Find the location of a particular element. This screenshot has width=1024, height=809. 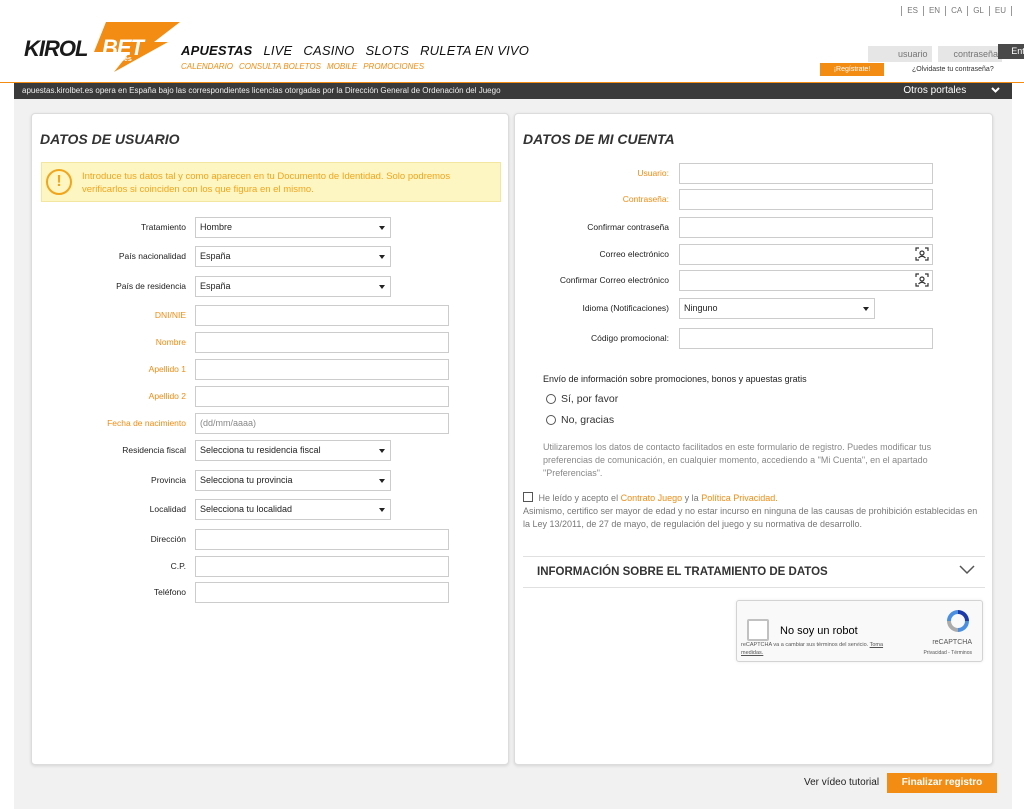

other-portals-dropdown: Otros portales is located at coordinates (951, 91).